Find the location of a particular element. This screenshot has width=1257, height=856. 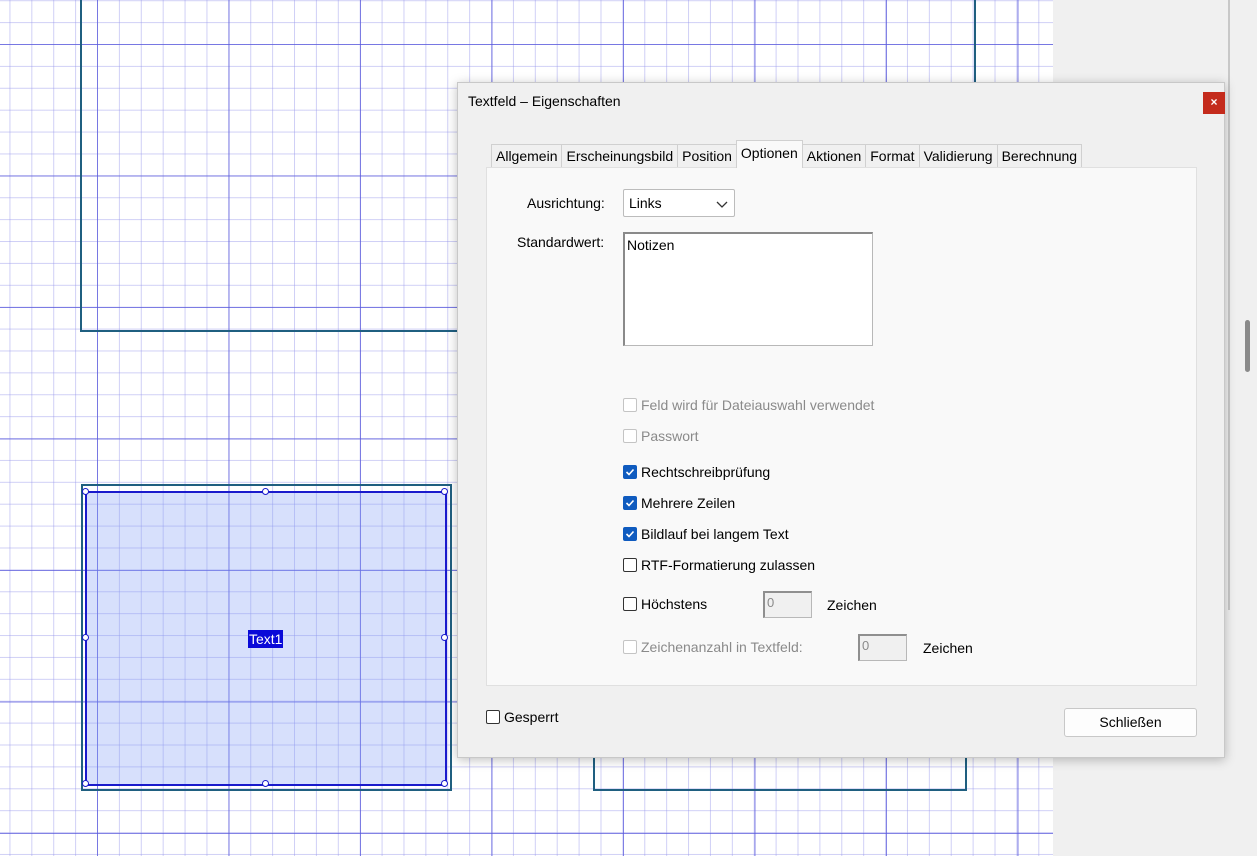

scroll-long-text-option: Bildlauf bei langem Text is located at coordinates (706, 534).